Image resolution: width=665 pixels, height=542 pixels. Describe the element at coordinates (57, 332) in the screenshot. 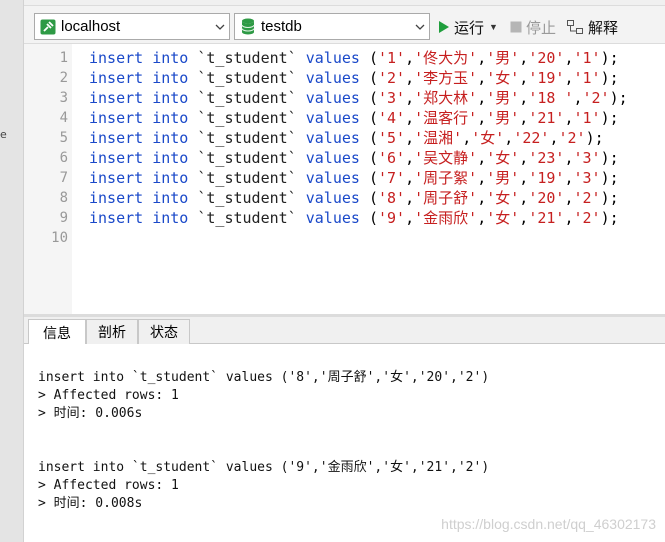

I see `tab-info: 信息` at that location.